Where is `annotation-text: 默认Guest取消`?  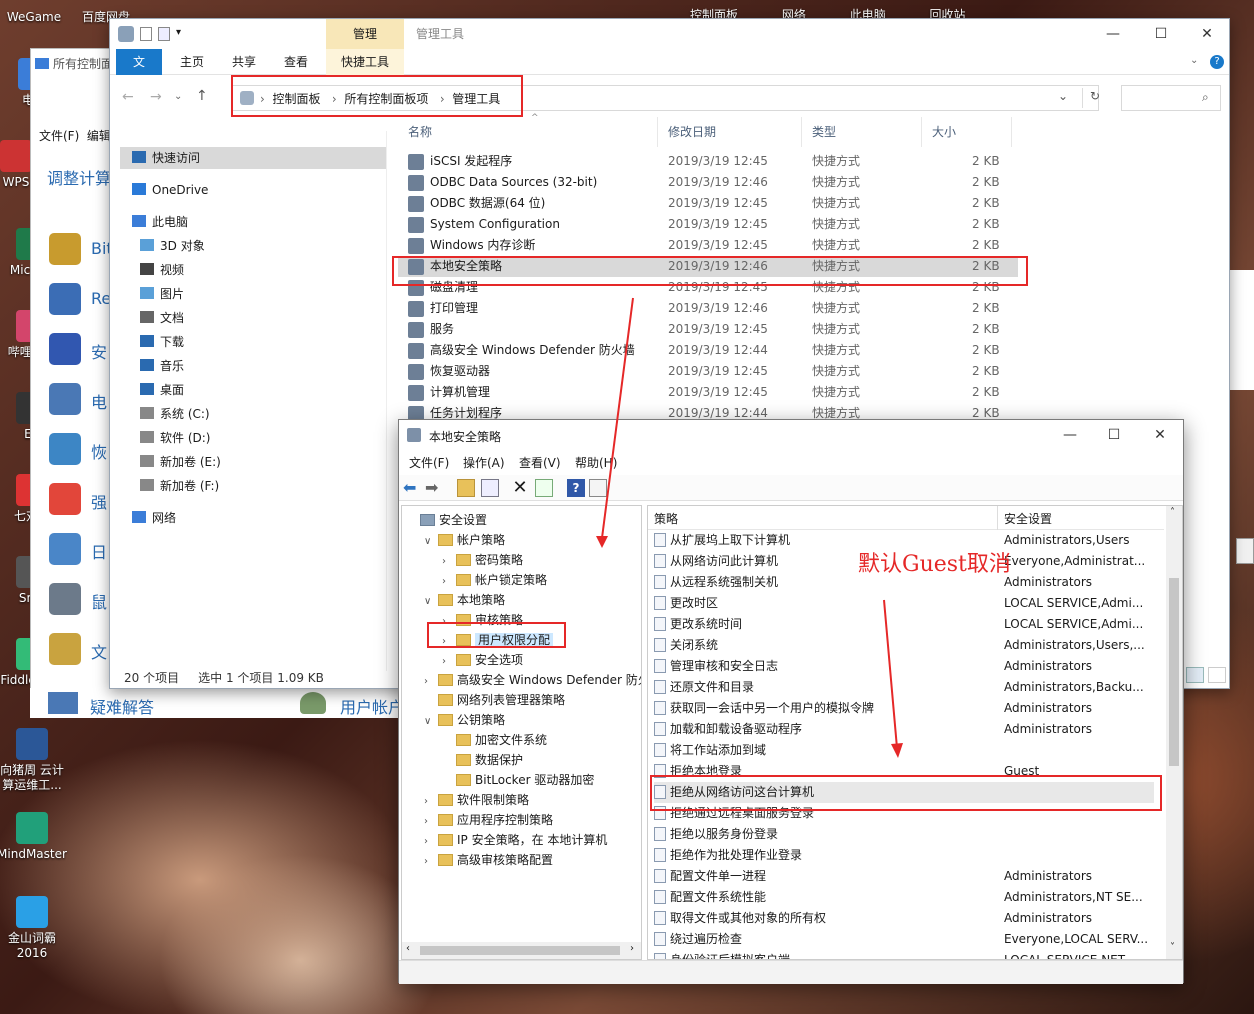 annotation-text: 默认Guest取消 is located at coordinates (934, 564).